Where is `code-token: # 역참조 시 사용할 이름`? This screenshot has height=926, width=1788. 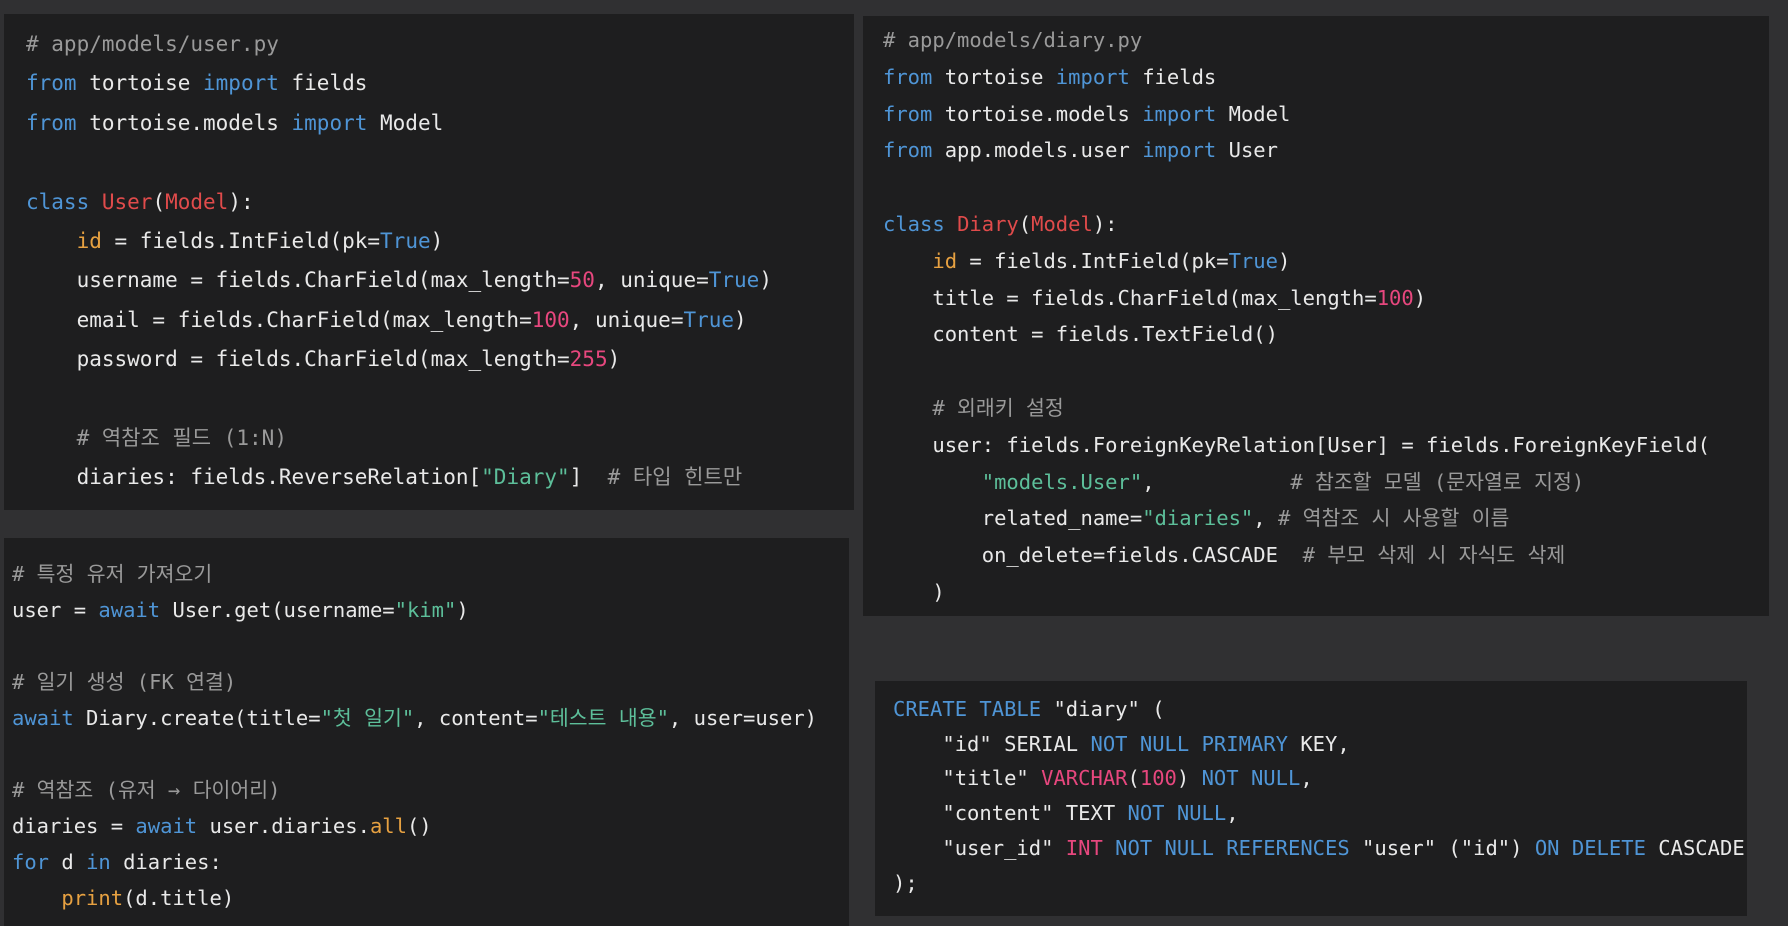
code-token: # 역참조 시 사용할 이름 is located at coordinates (1393, 518).